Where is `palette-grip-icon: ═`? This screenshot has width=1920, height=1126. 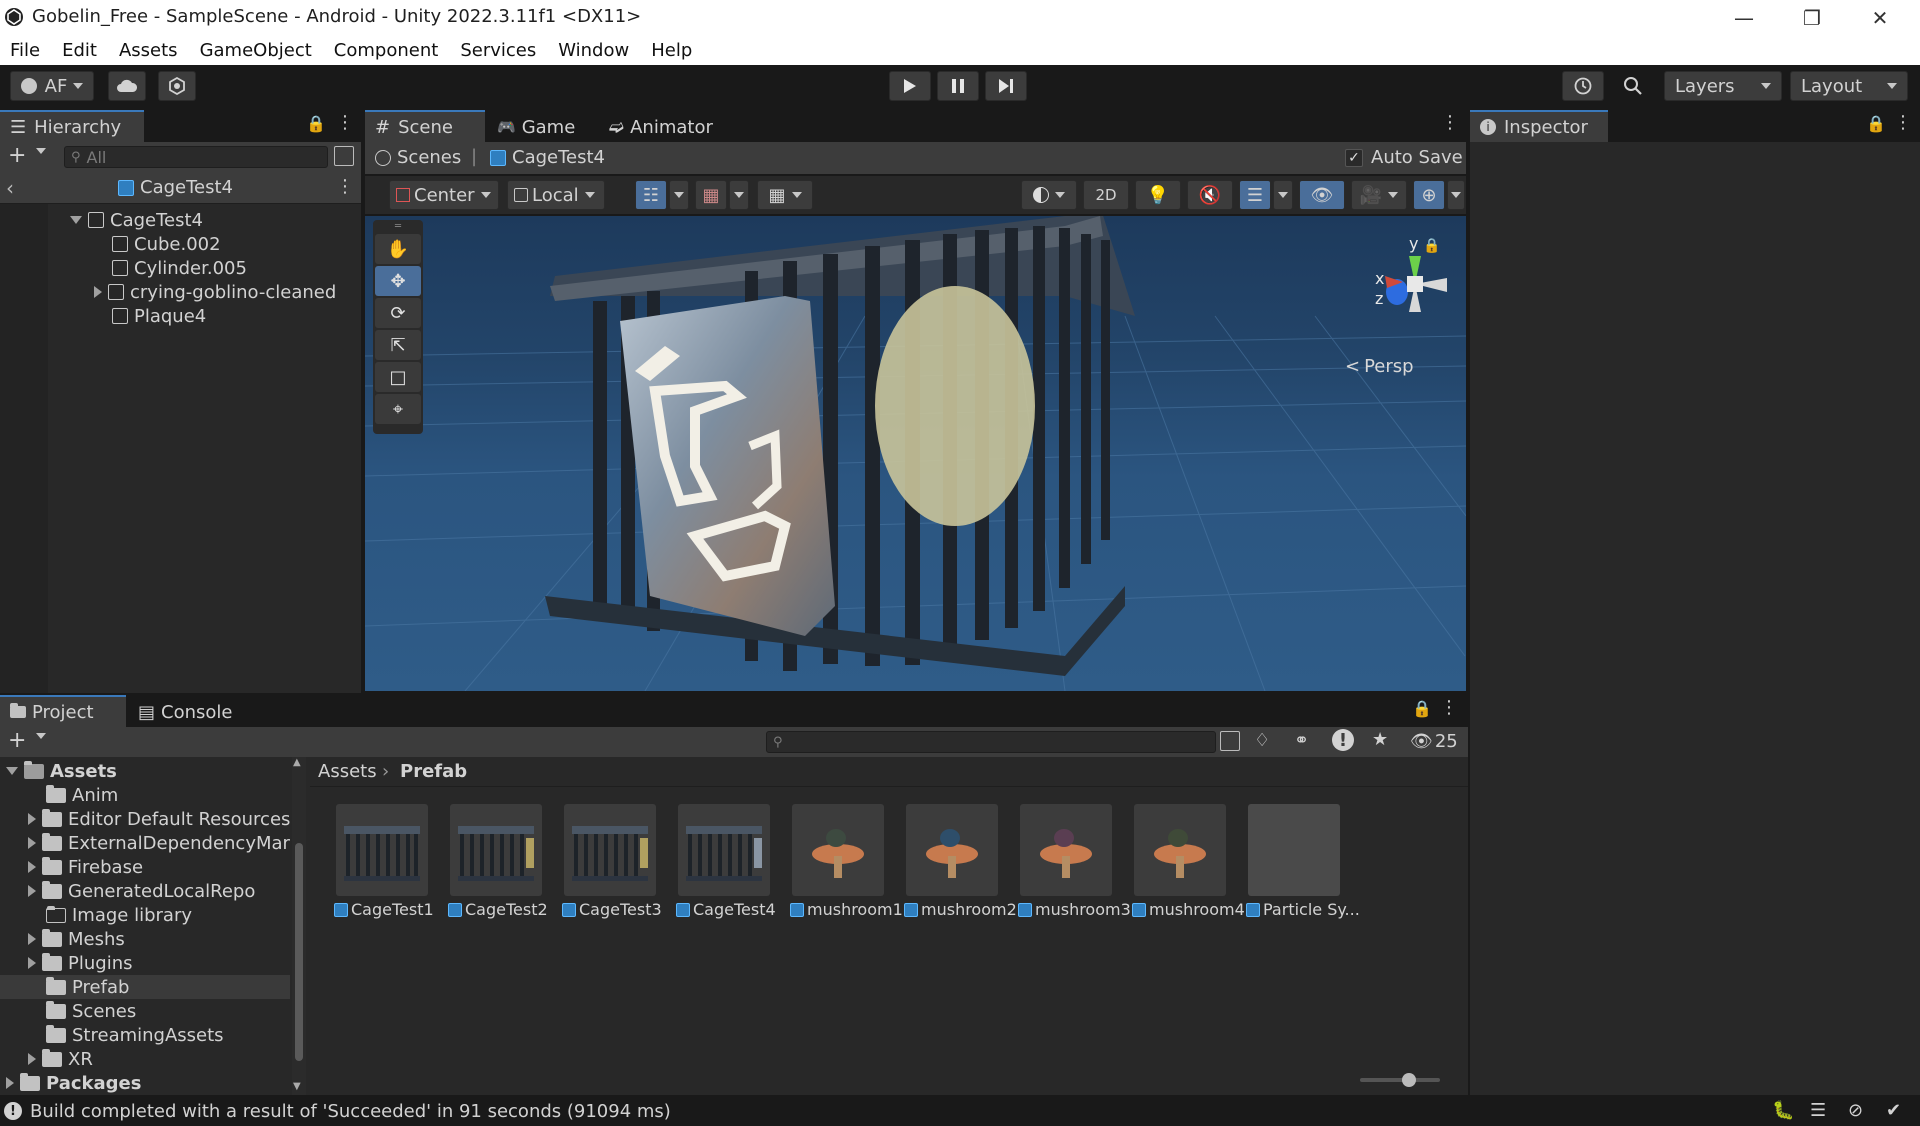
palette-grip-icon: ═ is located at coordinates (398, 226).